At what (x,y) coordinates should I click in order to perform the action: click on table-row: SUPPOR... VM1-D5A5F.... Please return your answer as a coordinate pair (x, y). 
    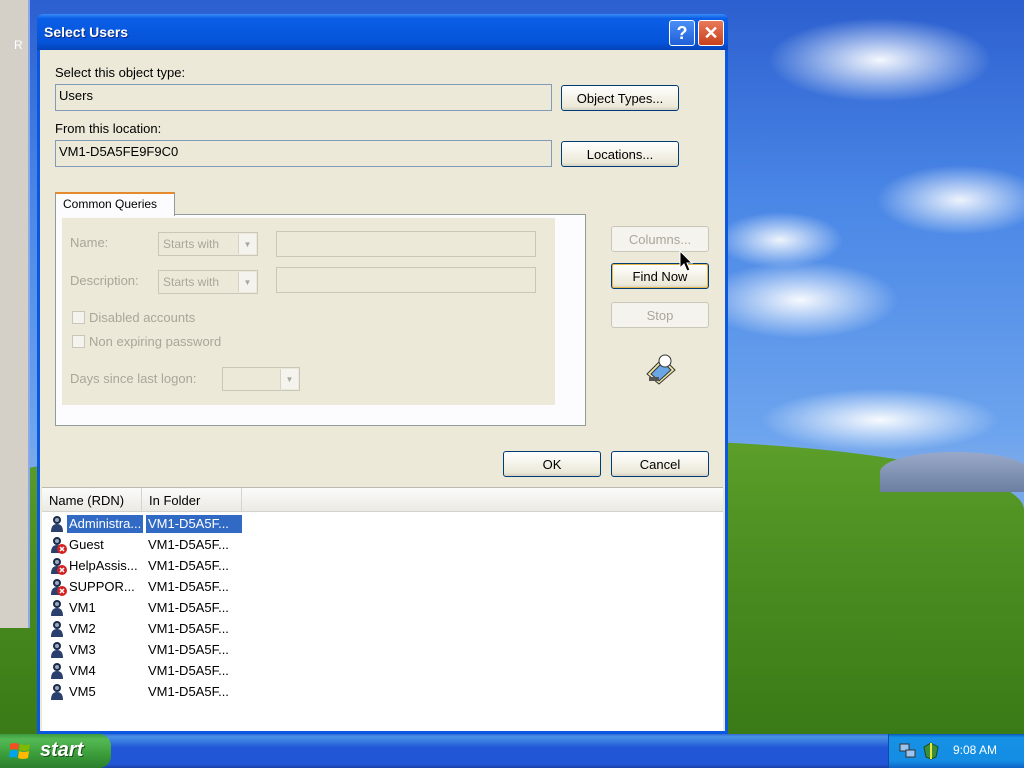
    Looking at the image, I should click on (246, 587).